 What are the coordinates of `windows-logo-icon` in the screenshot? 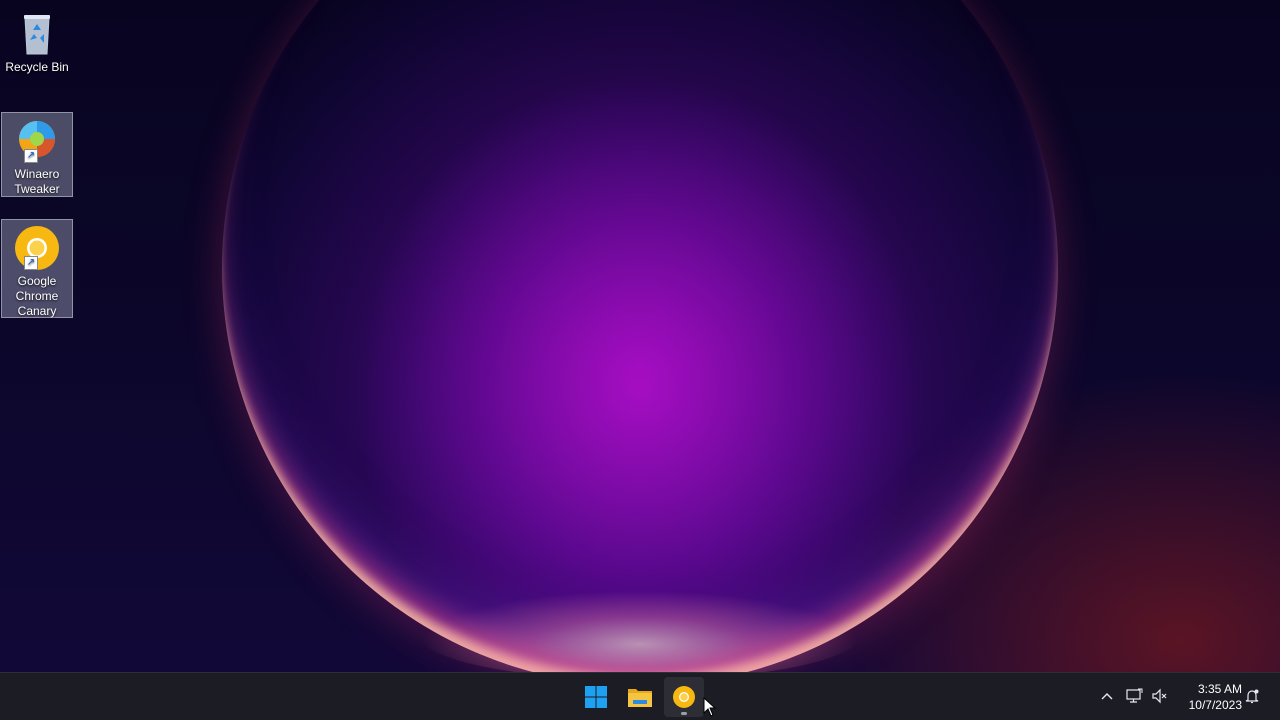 It's located at (596, 697).